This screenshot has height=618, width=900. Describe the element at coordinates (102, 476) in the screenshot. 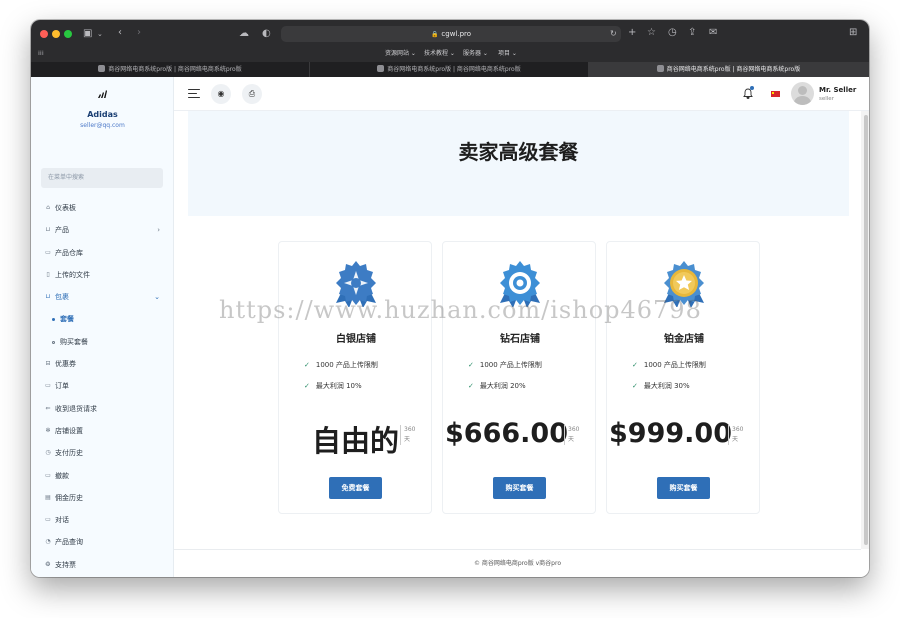

I see `sidebar-item-withdraw: ▭ 撤款` at that location.